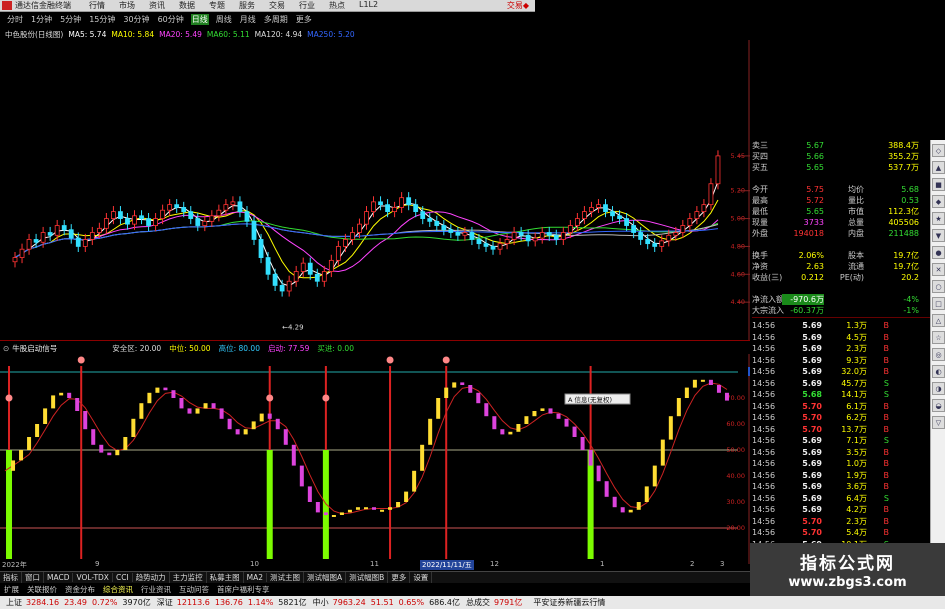  Describe the element at coordinates (368, 5) in the screenshot. I see `menu-item-9: L1L2` at that location.